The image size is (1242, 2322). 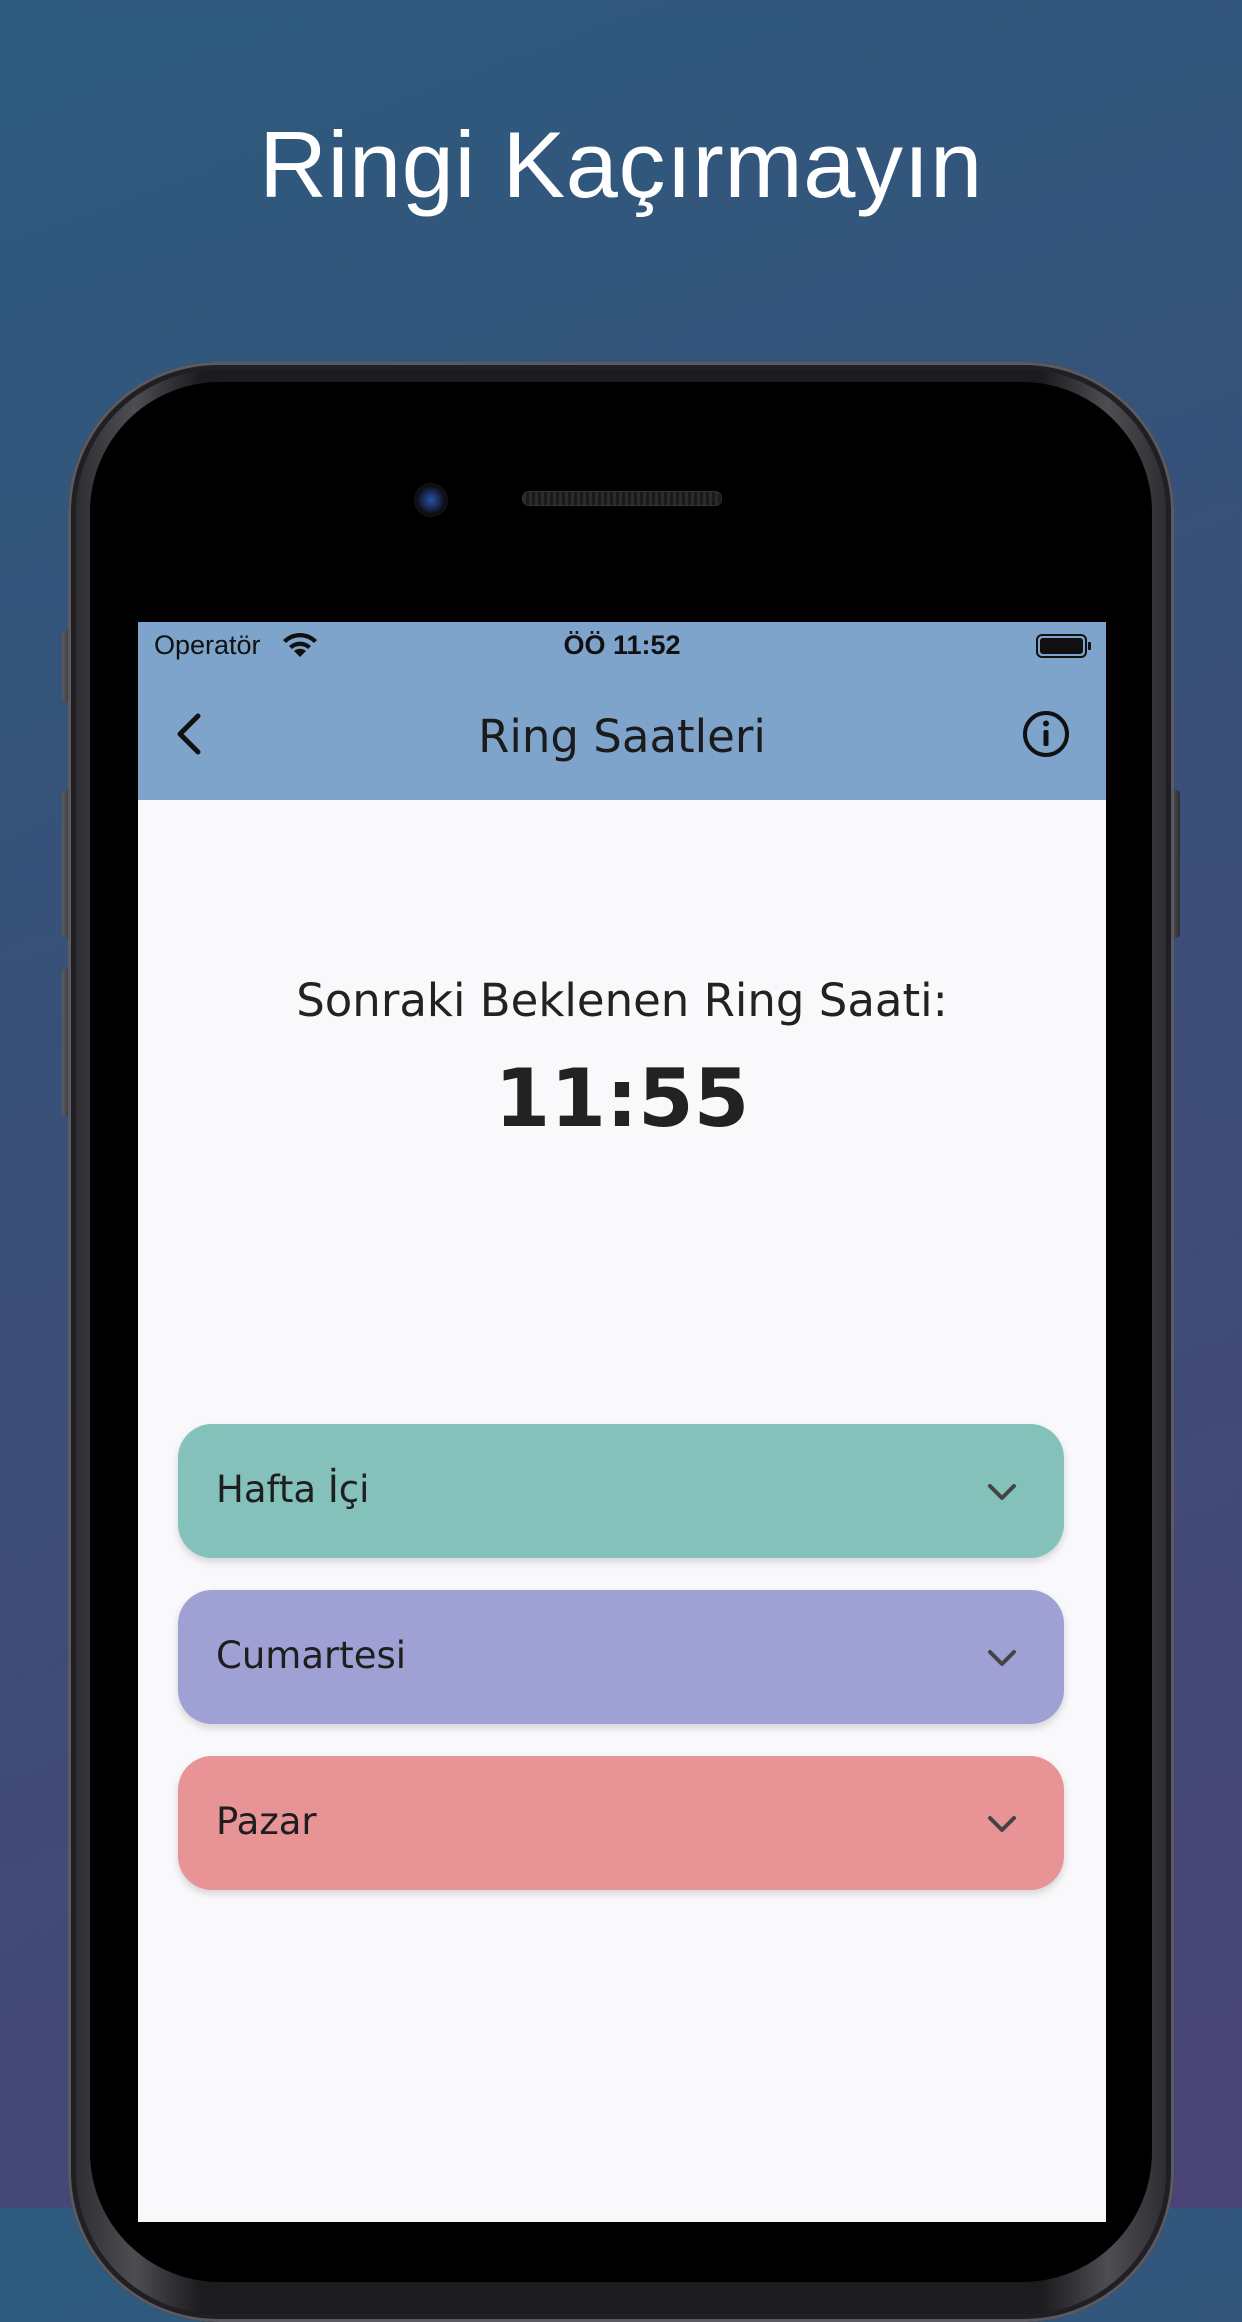 I want to click on battery-icon, so click(x=1063, y=646).